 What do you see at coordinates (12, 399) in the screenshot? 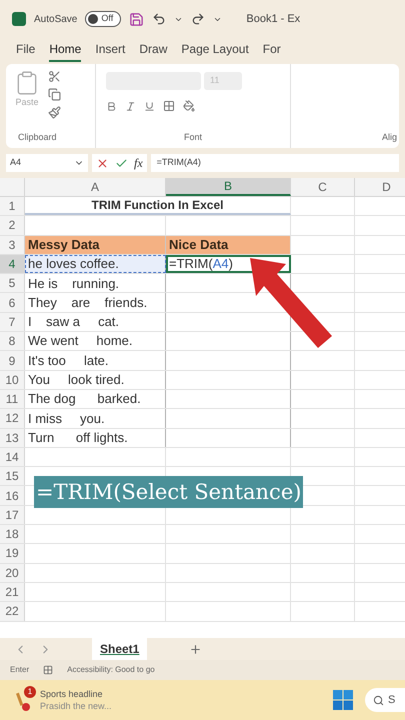
I see `row-number: 11` at bounding box center [12, 399].